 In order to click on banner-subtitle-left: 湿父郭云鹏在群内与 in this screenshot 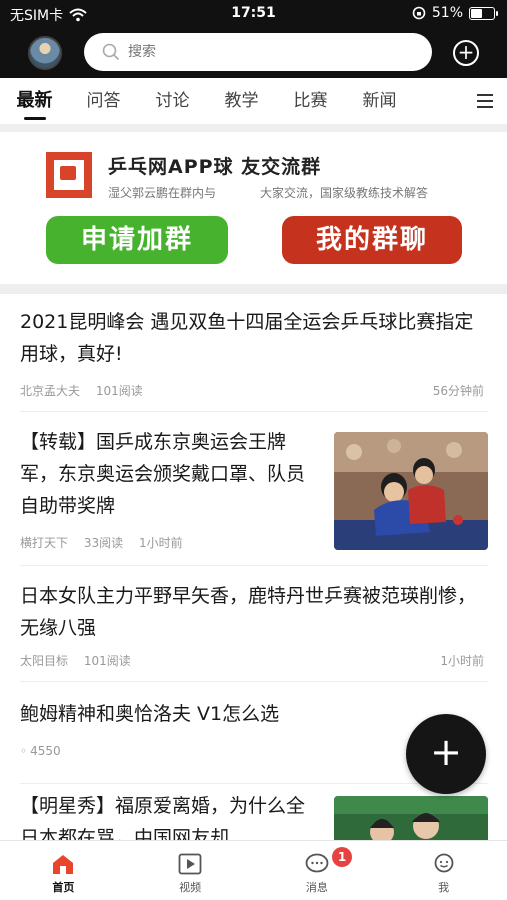, I will do `click(162, 193)`.